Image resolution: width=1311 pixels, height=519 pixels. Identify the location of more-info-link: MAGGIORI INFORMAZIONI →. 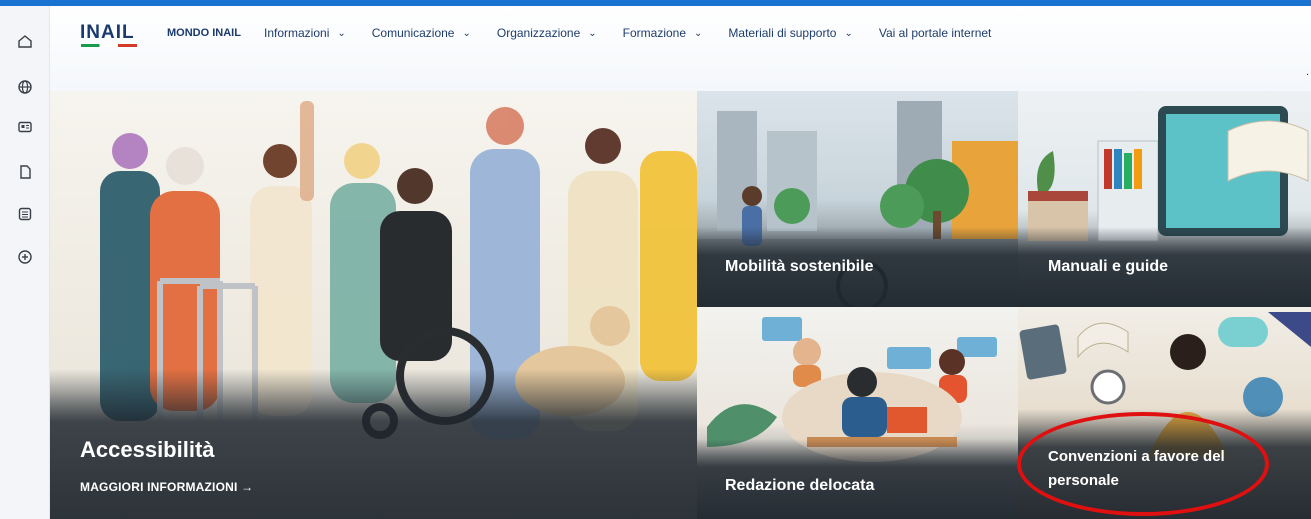
(166, 487).